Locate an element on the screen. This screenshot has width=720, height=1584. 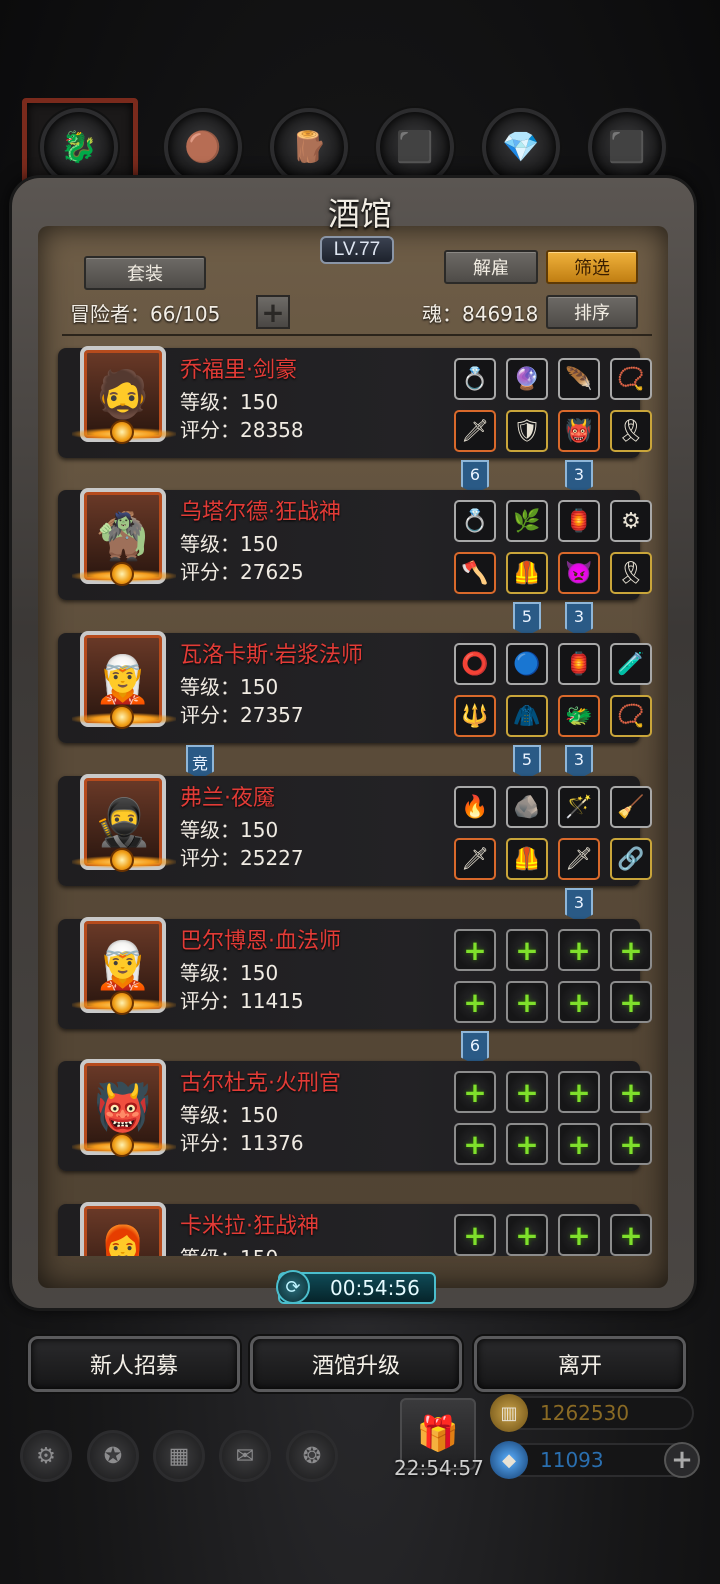
adventurer-count: 冒险者：66/105 is located at coordinates (145, 314).